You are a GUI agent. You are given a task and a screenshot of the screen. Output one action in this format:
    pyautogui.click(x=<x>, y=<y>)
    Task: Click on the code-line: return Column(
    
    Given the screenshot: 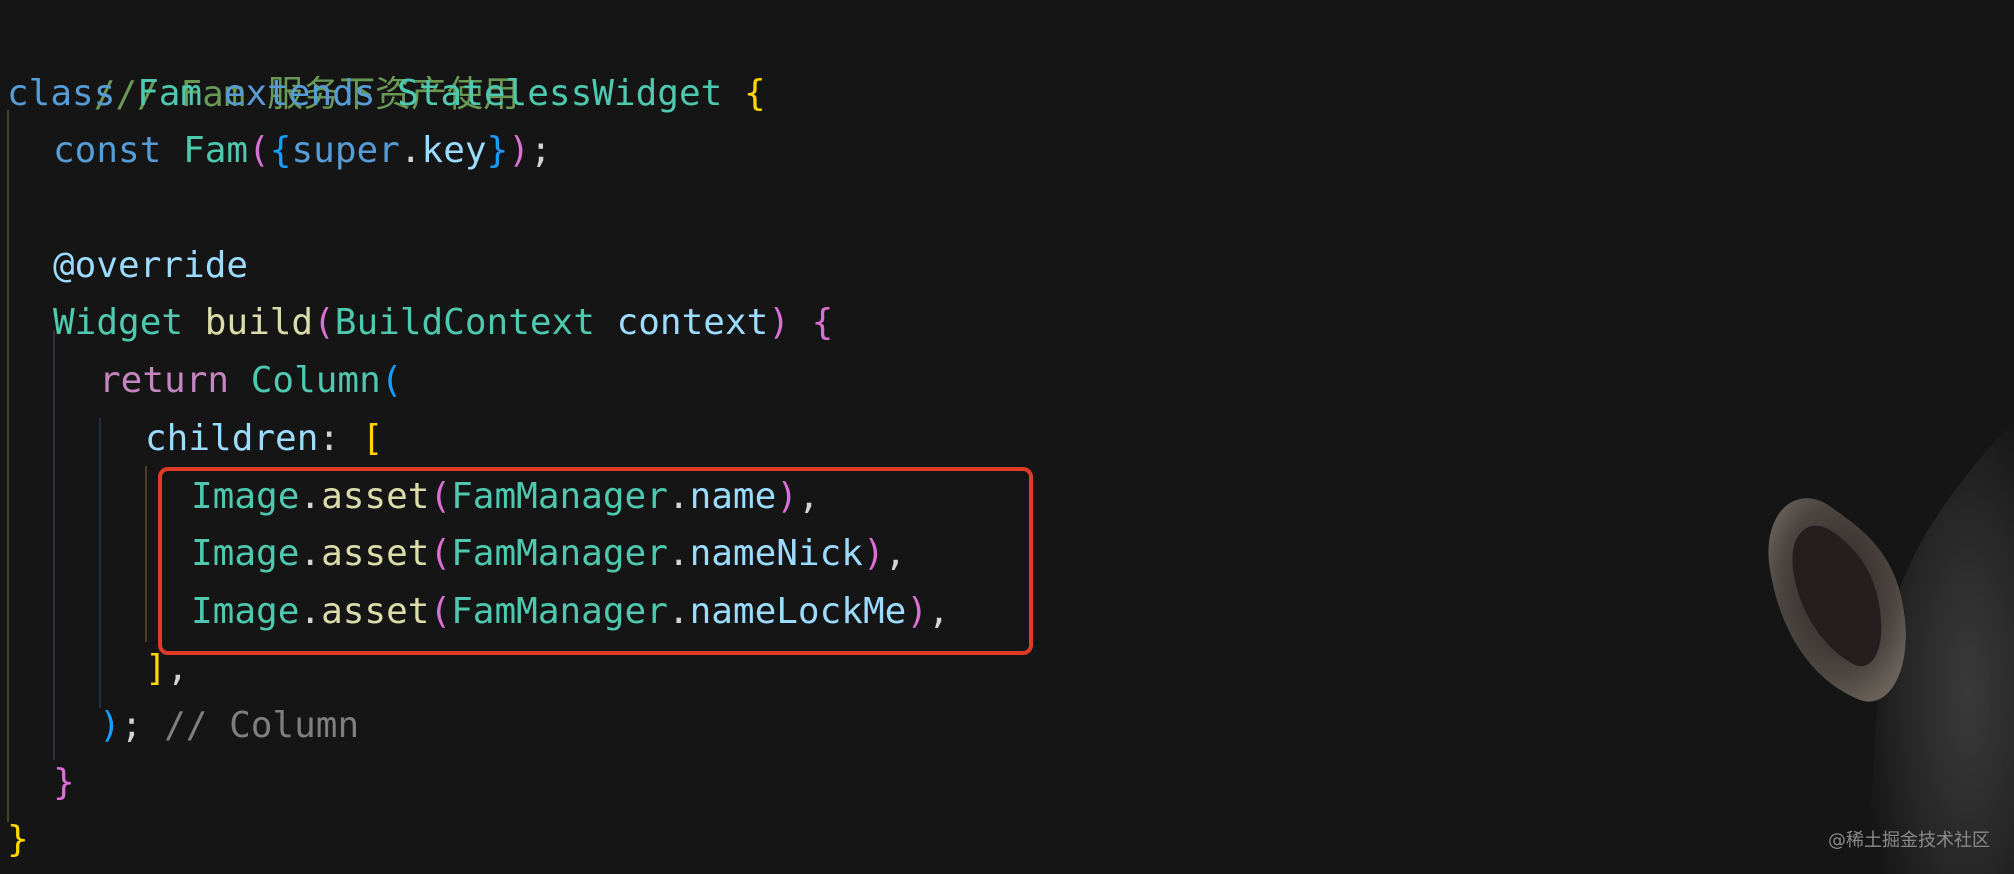 What is the action you would take?
    pyautogui.click(x=250, y=381)
    